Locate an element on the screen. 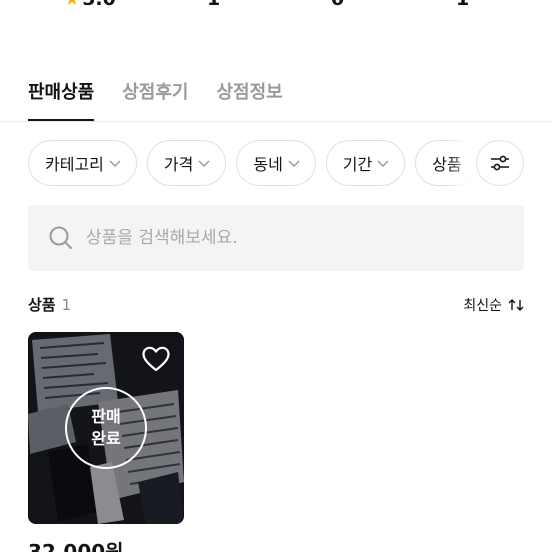 This screenshot has height=552, width=552. sold-badge-line-2: 완료 is located at coordinates (106, 438).